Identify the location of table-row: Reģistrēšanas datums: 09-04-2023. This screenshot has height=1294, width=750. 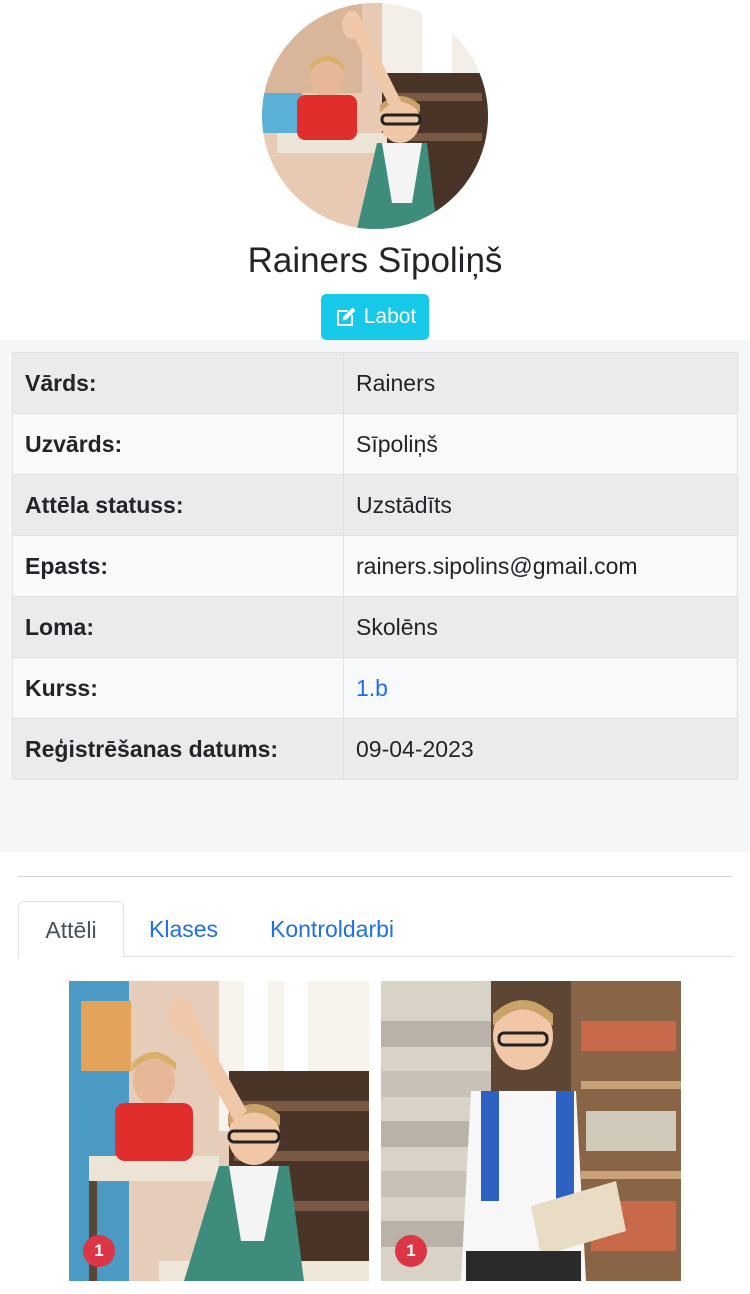
(375, 749).